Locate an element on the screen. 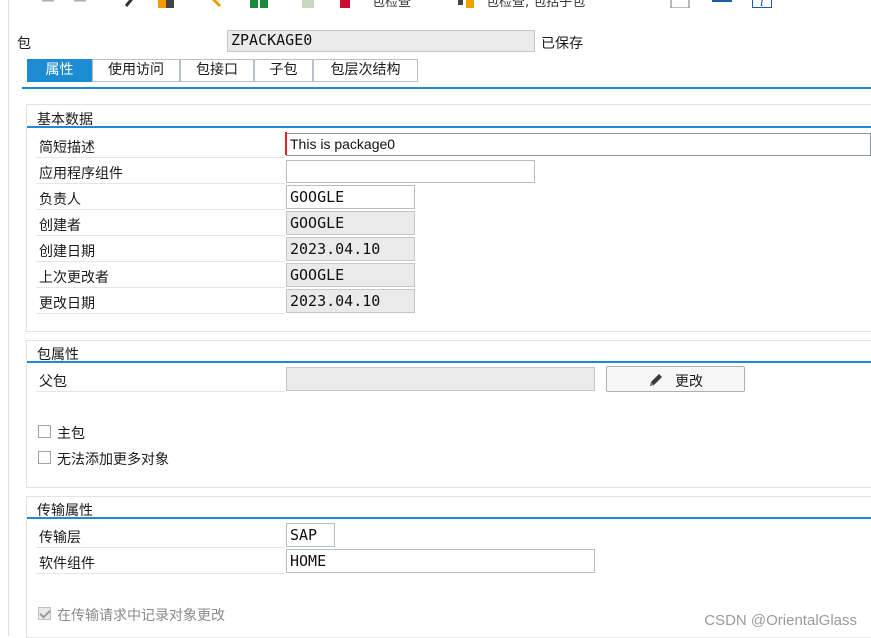 This screenshot has height=638, width=871. package-name-field: ZPACKAGE0 is located at coordinates (381, 41).